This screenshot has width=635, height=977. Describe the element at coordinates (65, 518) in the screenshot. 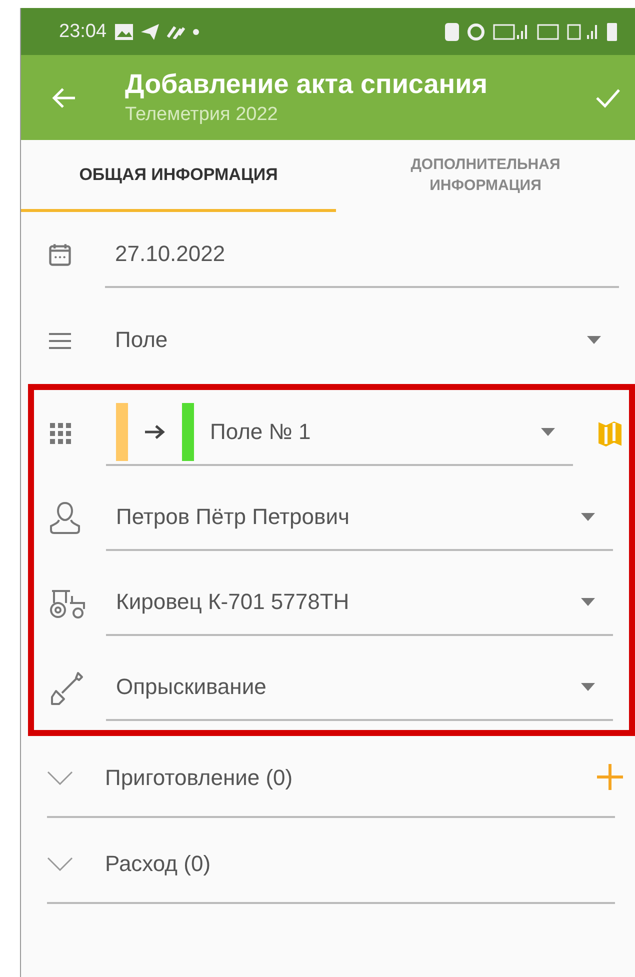

I see `person-icon` at that location.